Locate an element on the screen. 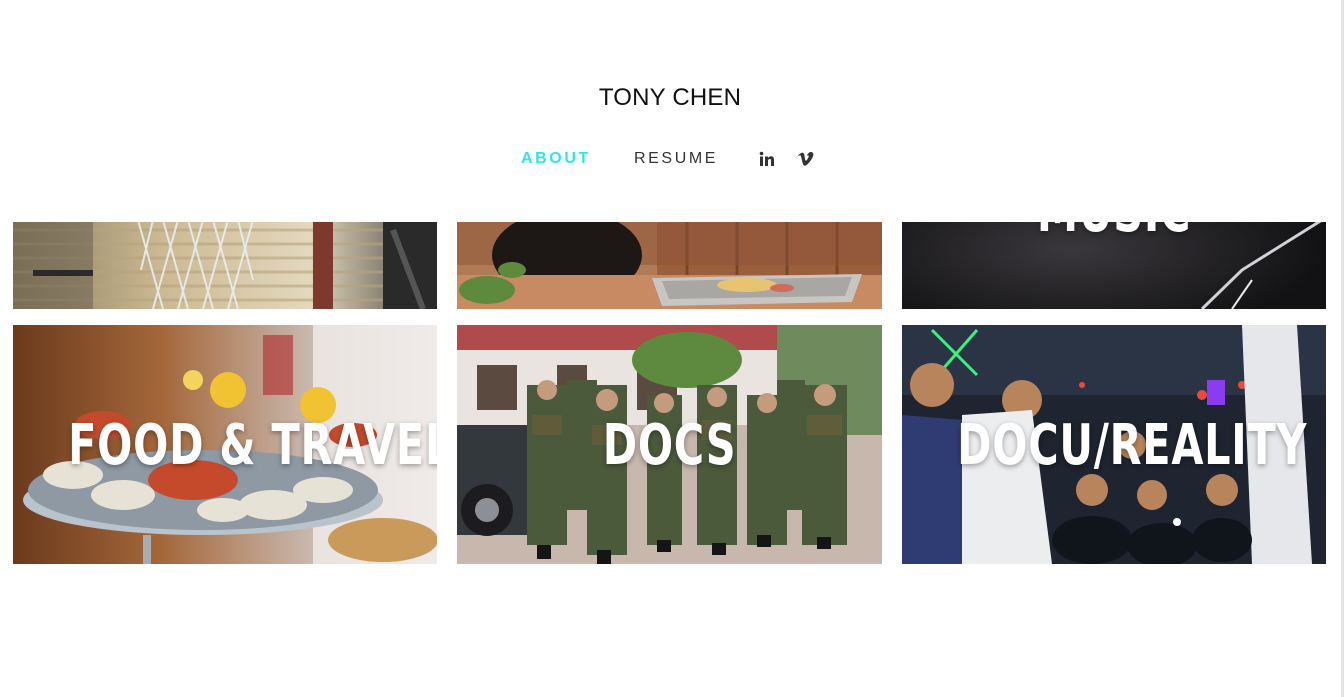 The width and height of the screenshot is (1344, 697). project-tile-food-travel: FOOD & TRAVEL is located at coordinates (225, 444).